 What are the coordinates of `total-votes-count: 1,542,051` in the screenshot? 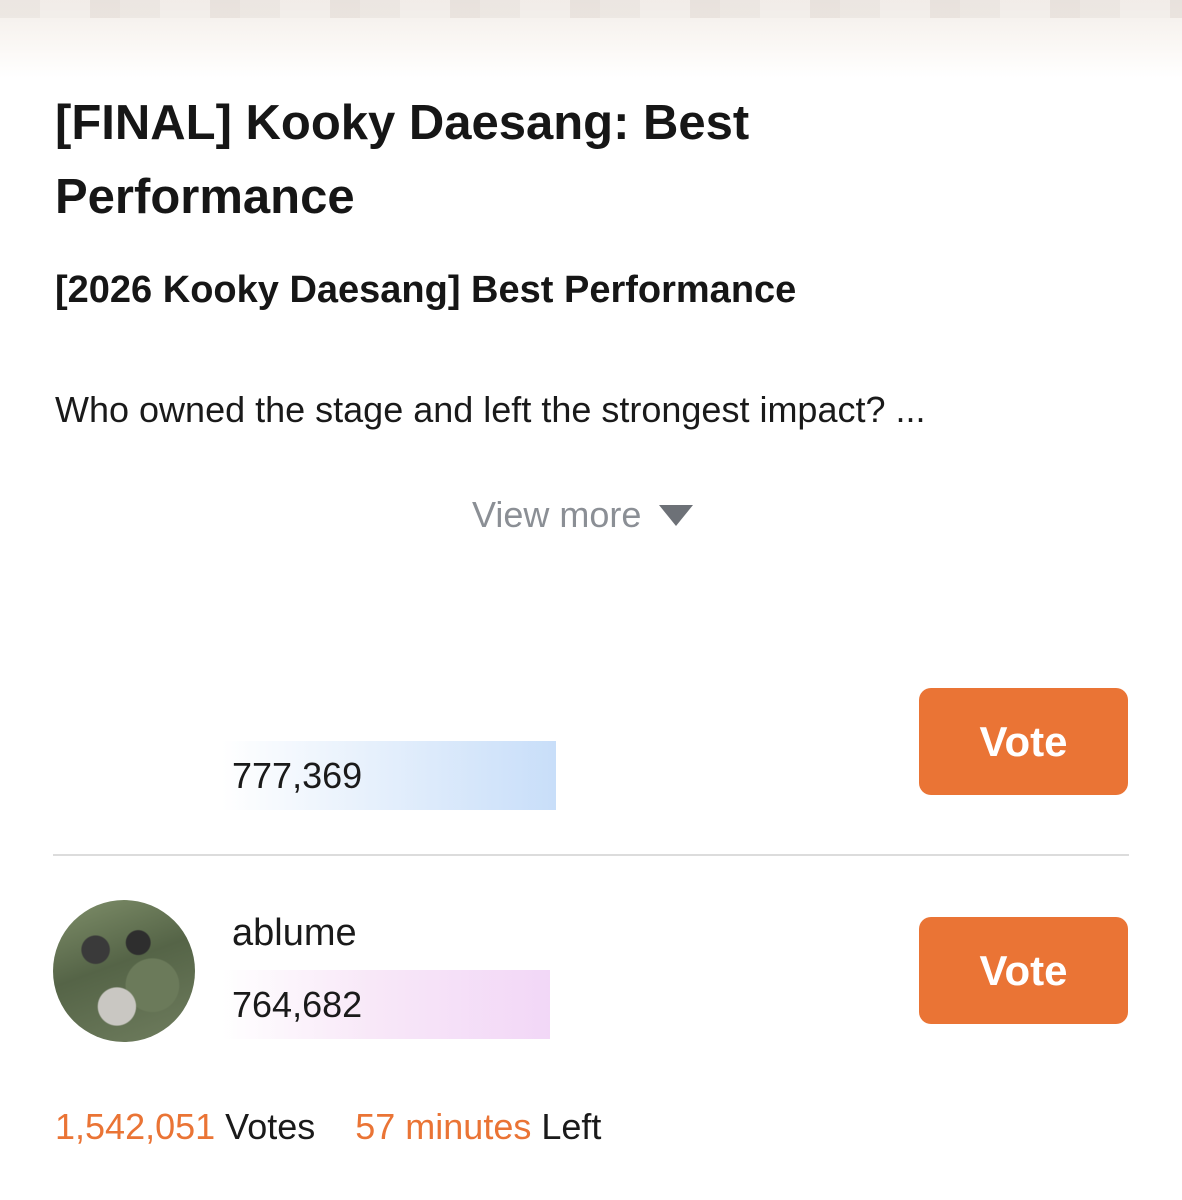 It's located at (135, 1126).